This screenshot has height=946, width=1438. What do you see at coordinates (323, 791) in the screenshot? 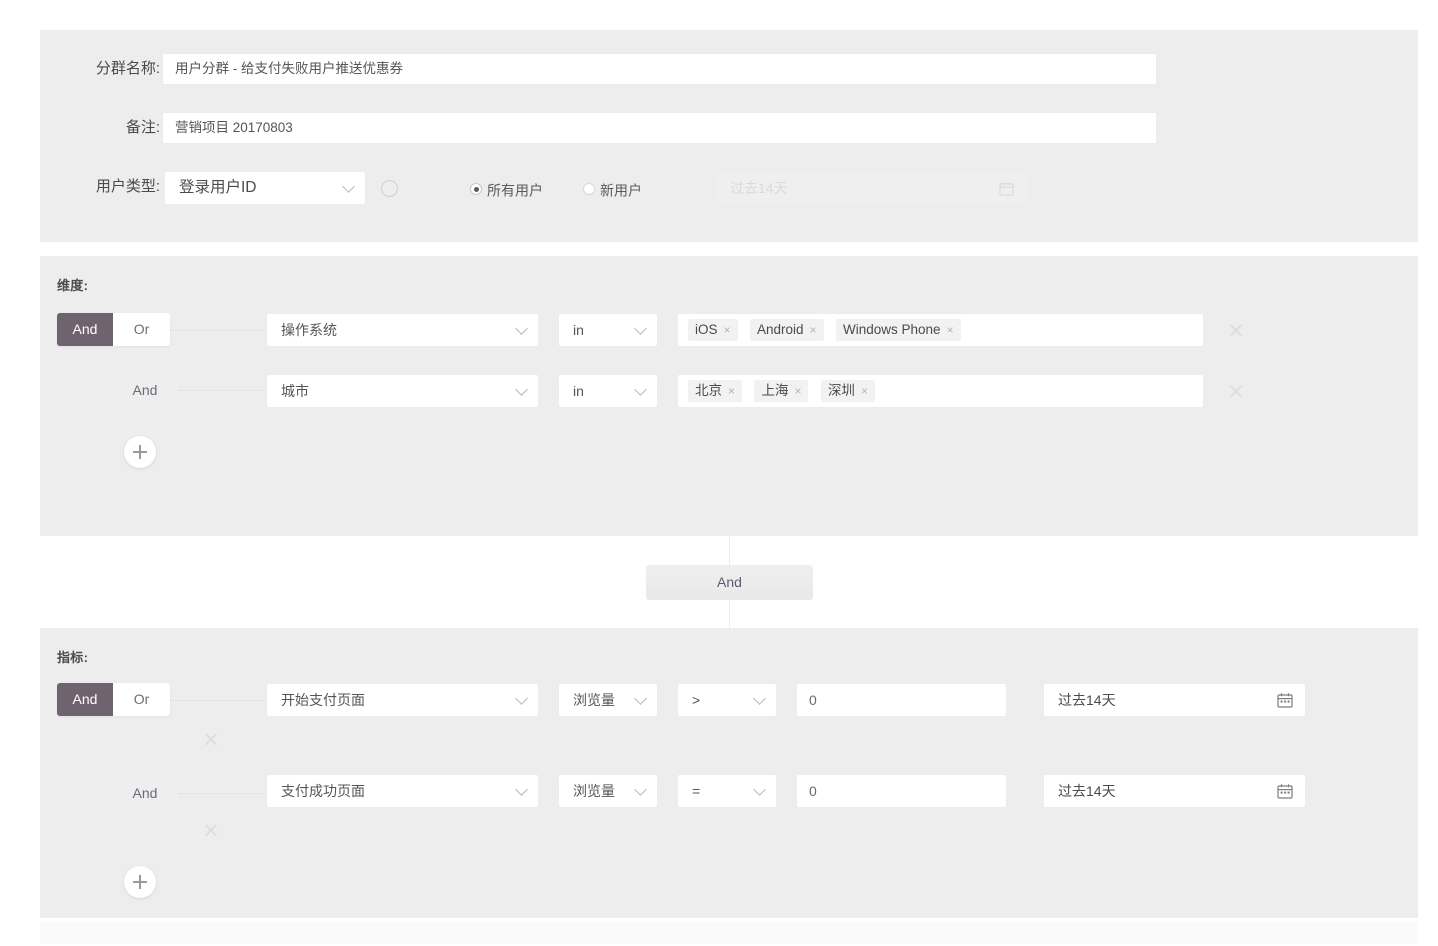
I see `metric-event-value-1: 支付成功页面` at bounding box center [323, 791].